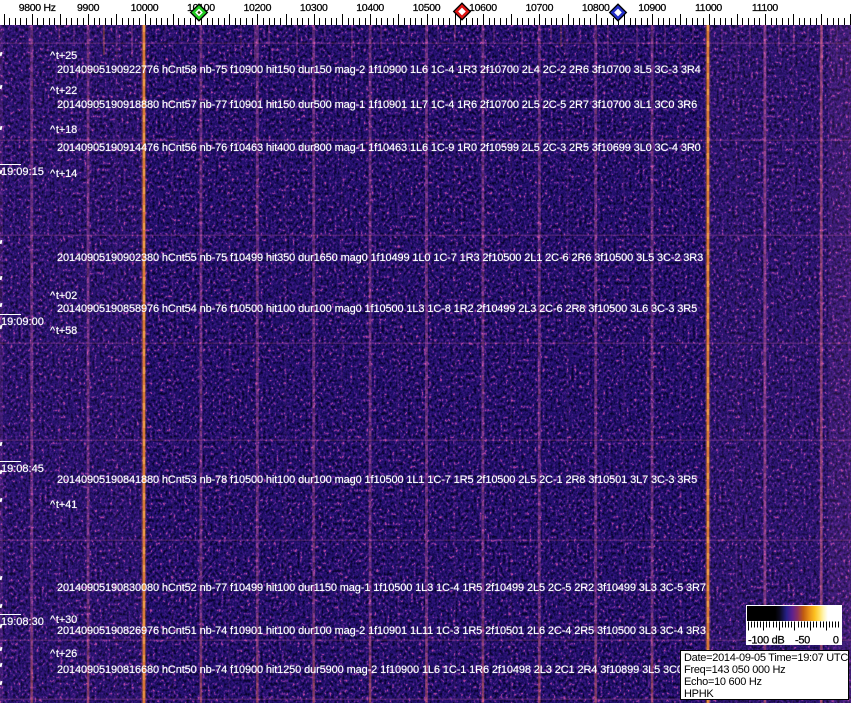  I want to click on svg-text: 10500, so click(427, 8).